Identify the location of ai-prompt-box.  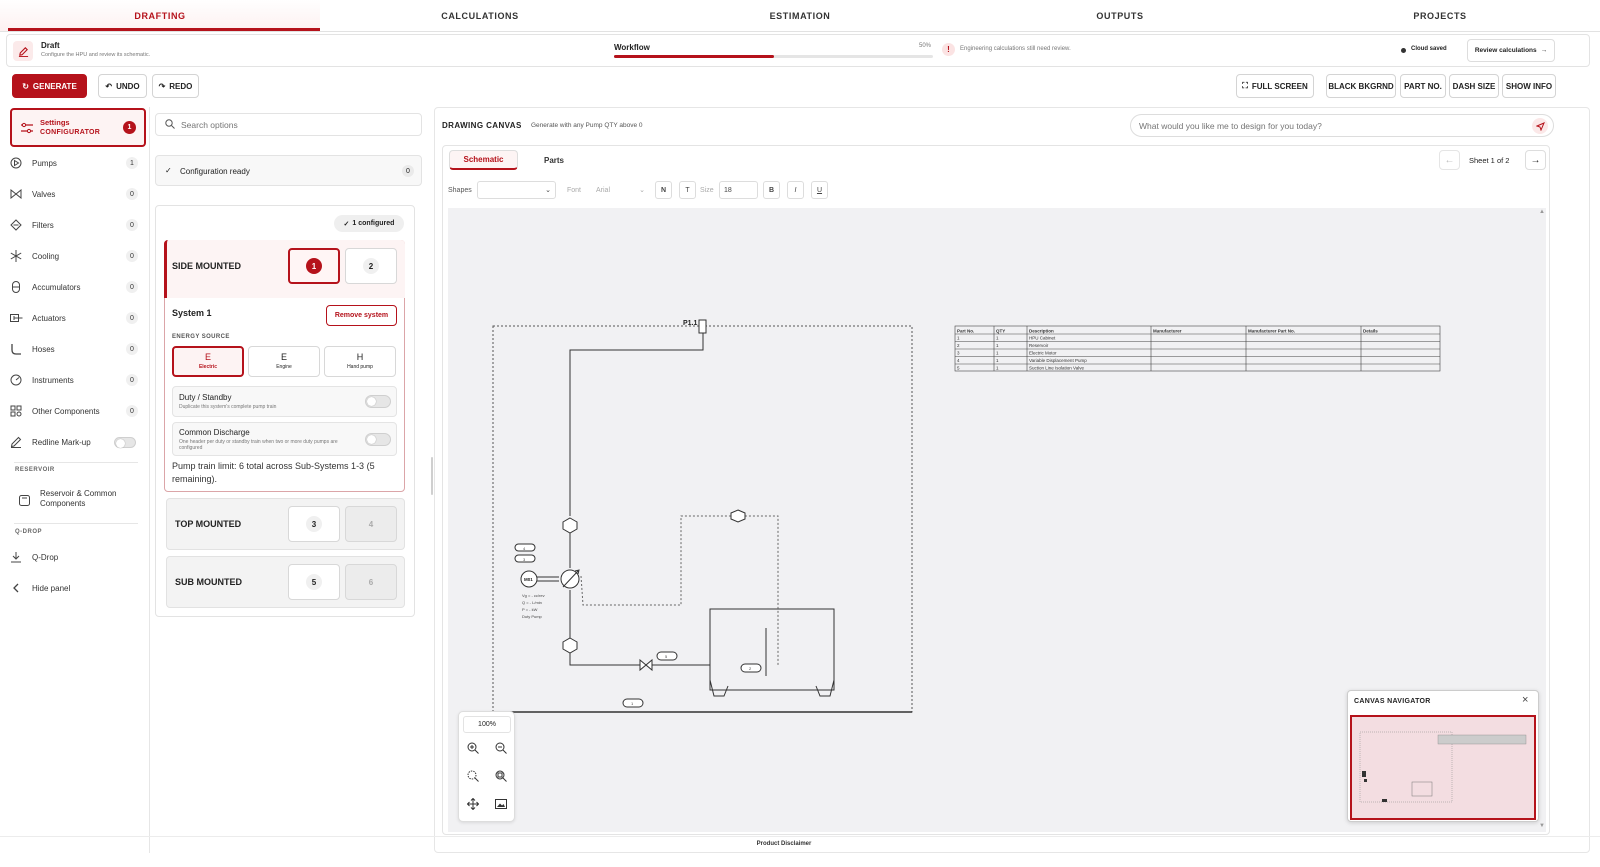
(1342, 125).